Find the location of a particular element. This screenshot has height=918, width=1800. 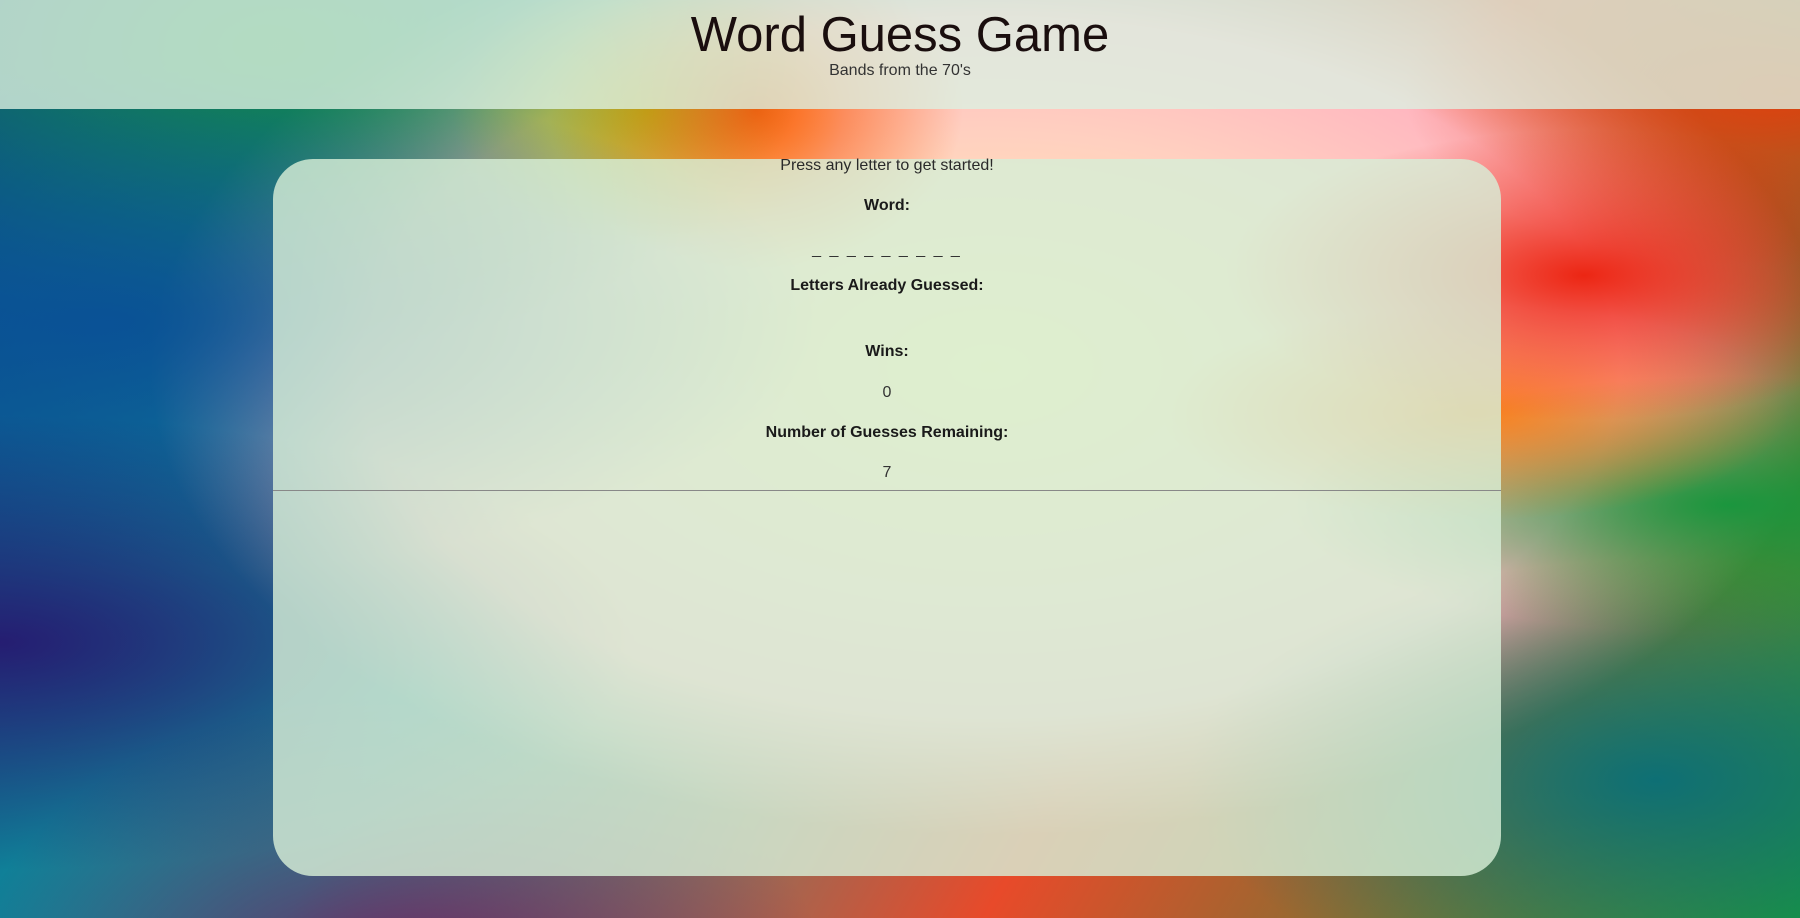

page-subtitle: Bands from the 70's is located at coordinates (900, 70).